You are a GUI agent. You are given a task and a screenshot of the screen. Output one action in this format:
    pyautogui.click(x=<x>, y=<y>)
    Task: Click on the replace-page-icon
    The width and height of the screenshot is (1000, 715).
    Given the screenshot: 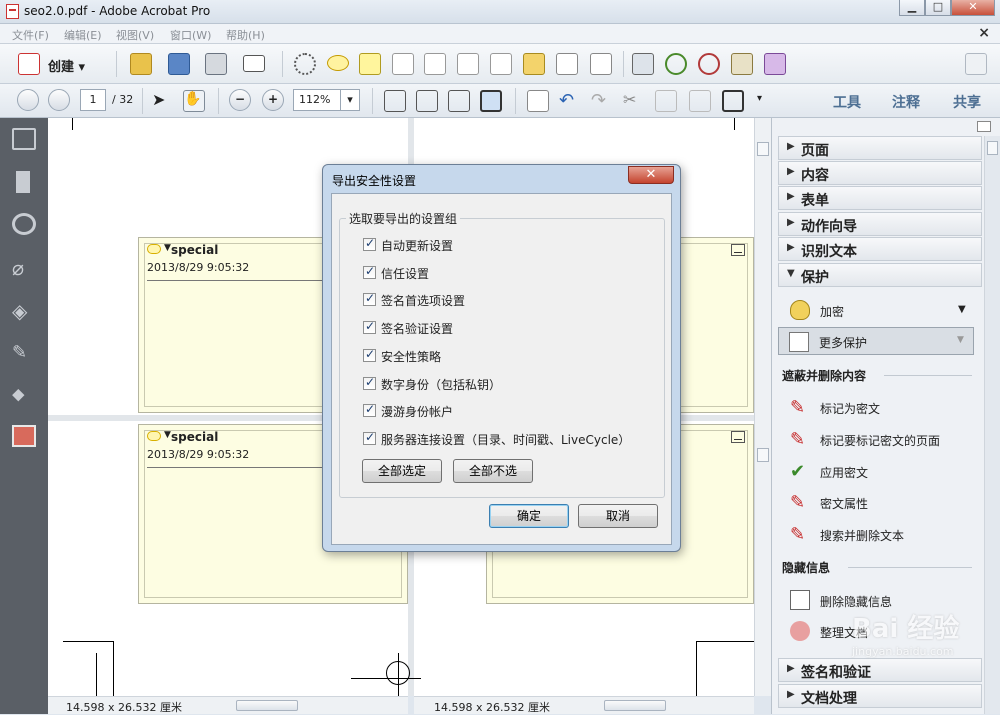 What is the action you would take?
    pyautogui.click(x=501, y=64)
    